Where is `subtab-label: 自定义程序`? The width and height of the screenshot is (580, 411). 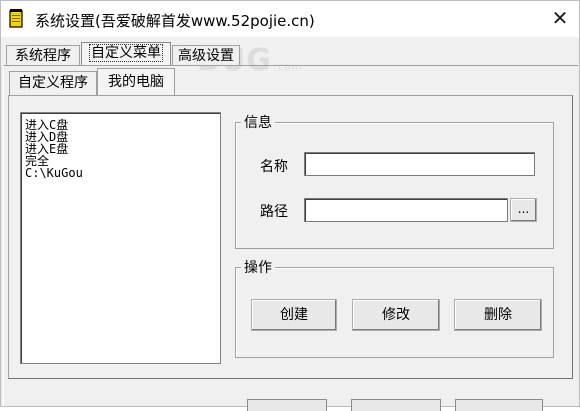 subtab-label: 自定义程序 is located at coordinates (53, 83).